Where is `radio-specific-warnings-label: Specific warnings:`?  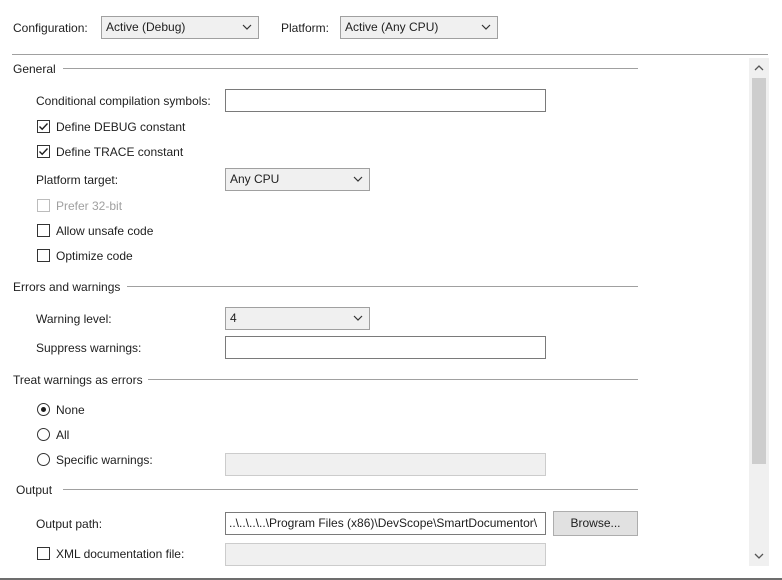
radio-specific-warnings-label: Specific warnings: is located at coordinates (104, 460).